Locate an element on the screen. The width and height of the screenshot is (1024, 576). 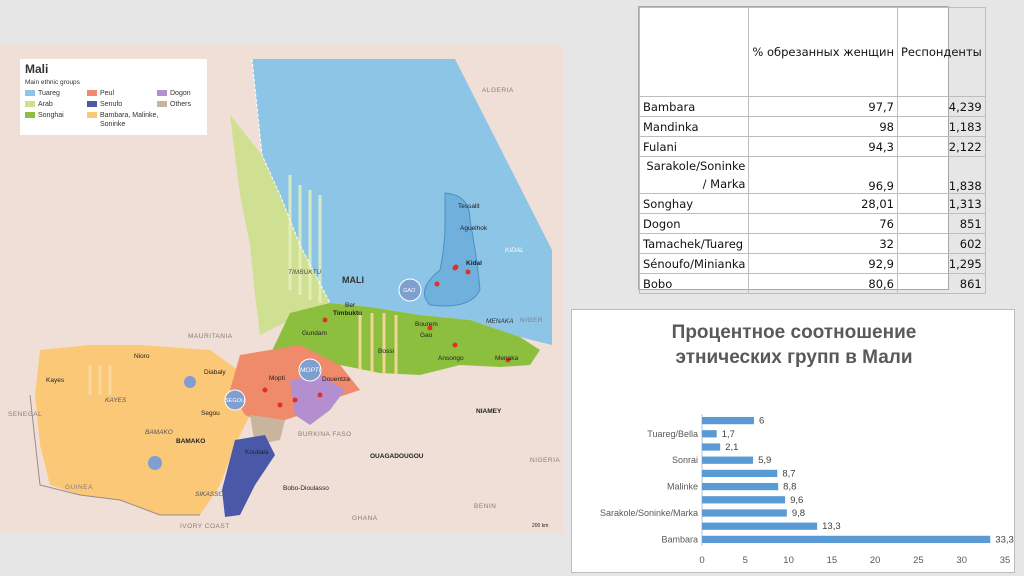
table-cell: Songhay is located at coordinates (694, 203).